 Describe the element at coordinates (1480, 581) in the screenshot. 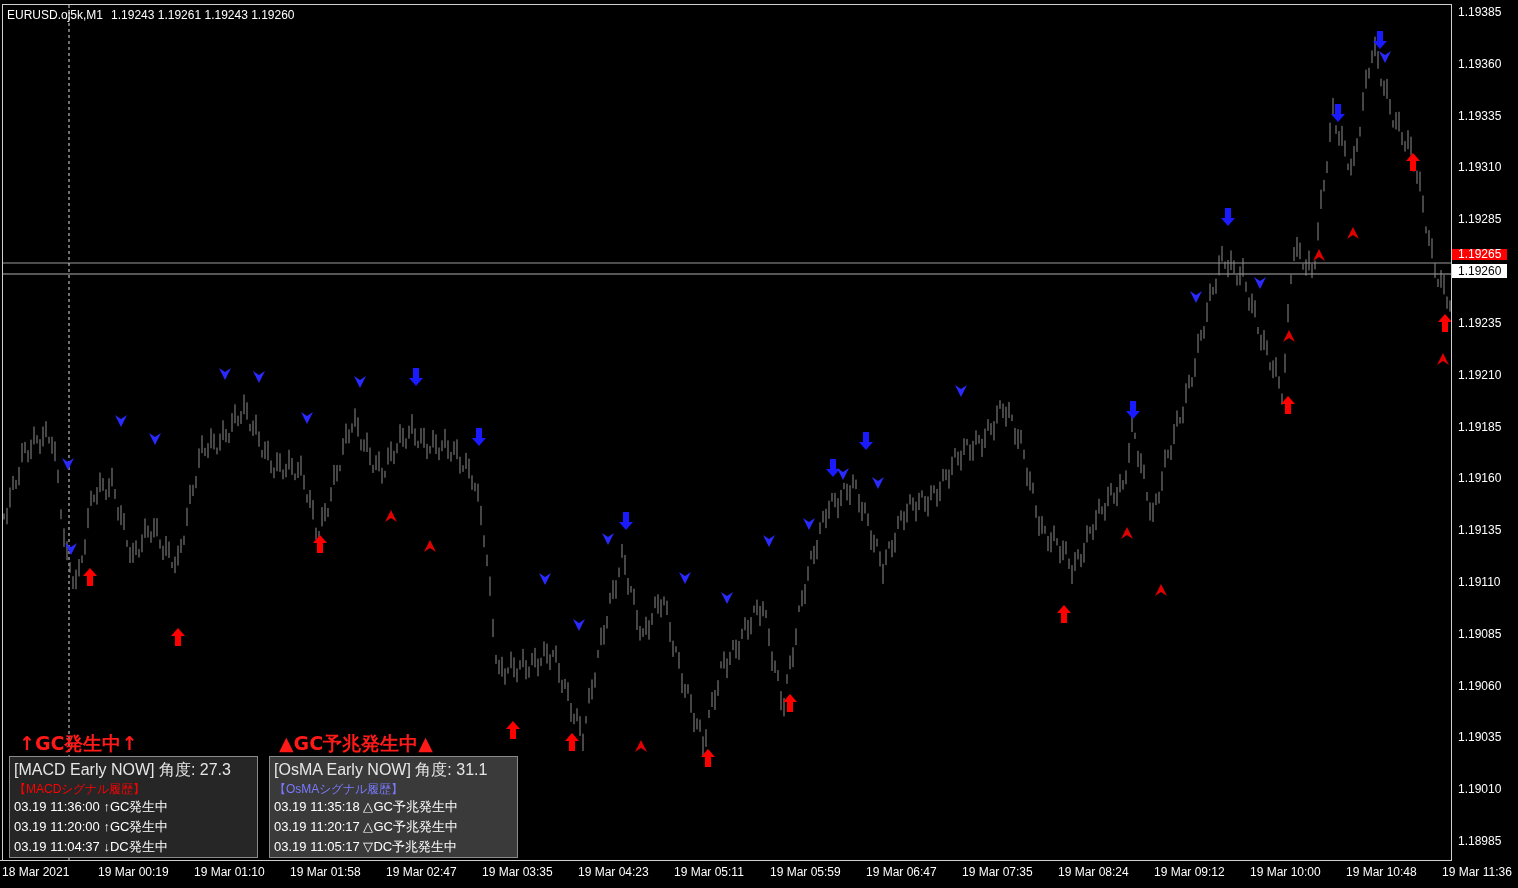

I see `price-tick: 1.19110` at that location.